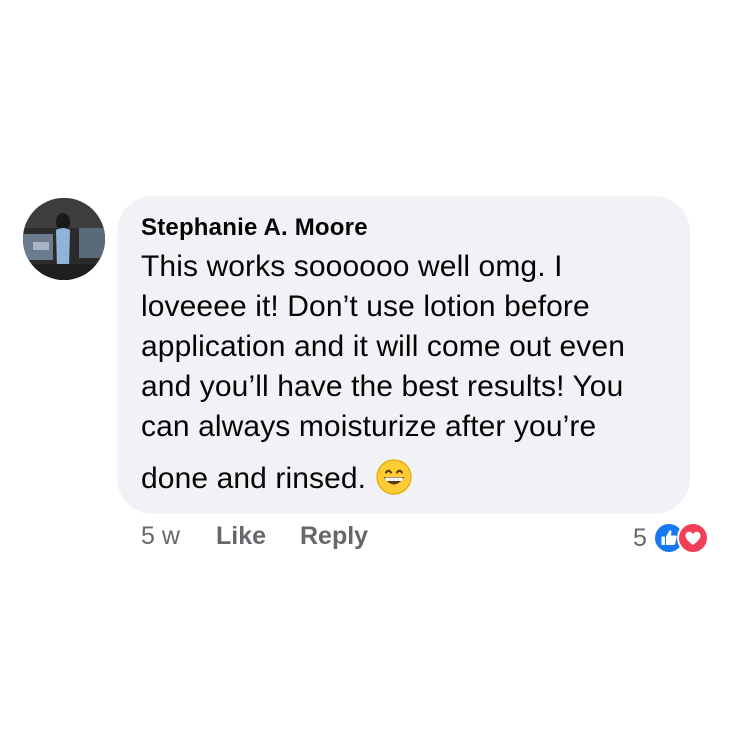 The height and width of the screenshot is (750, 750). What do you see at coordinates (254, 478) in the screenshot?
I see `comment-text-line: done and rinsed.` at bounding box center [254, 478].